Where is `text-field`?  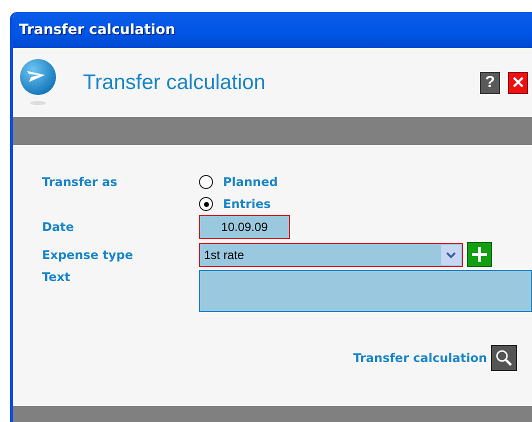 text-field is located at coordinates (365, 291).